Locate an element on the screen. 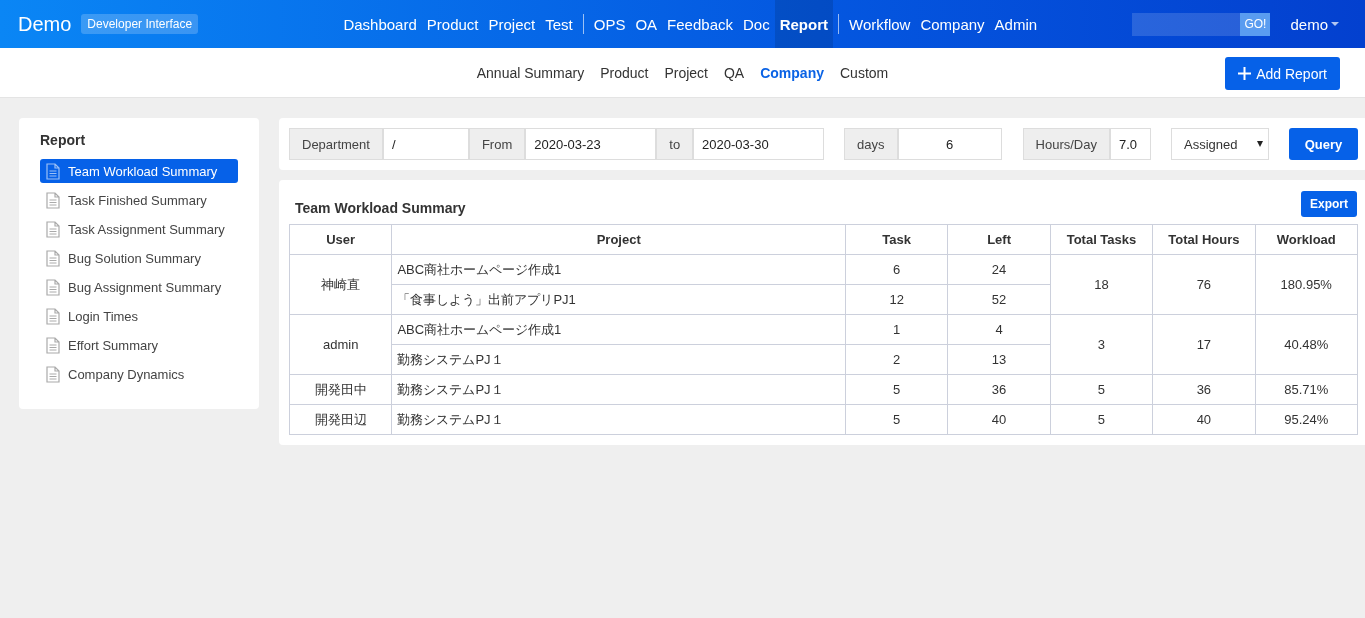  date-field: 2020-03-30 is located at coordinates (759, 144).